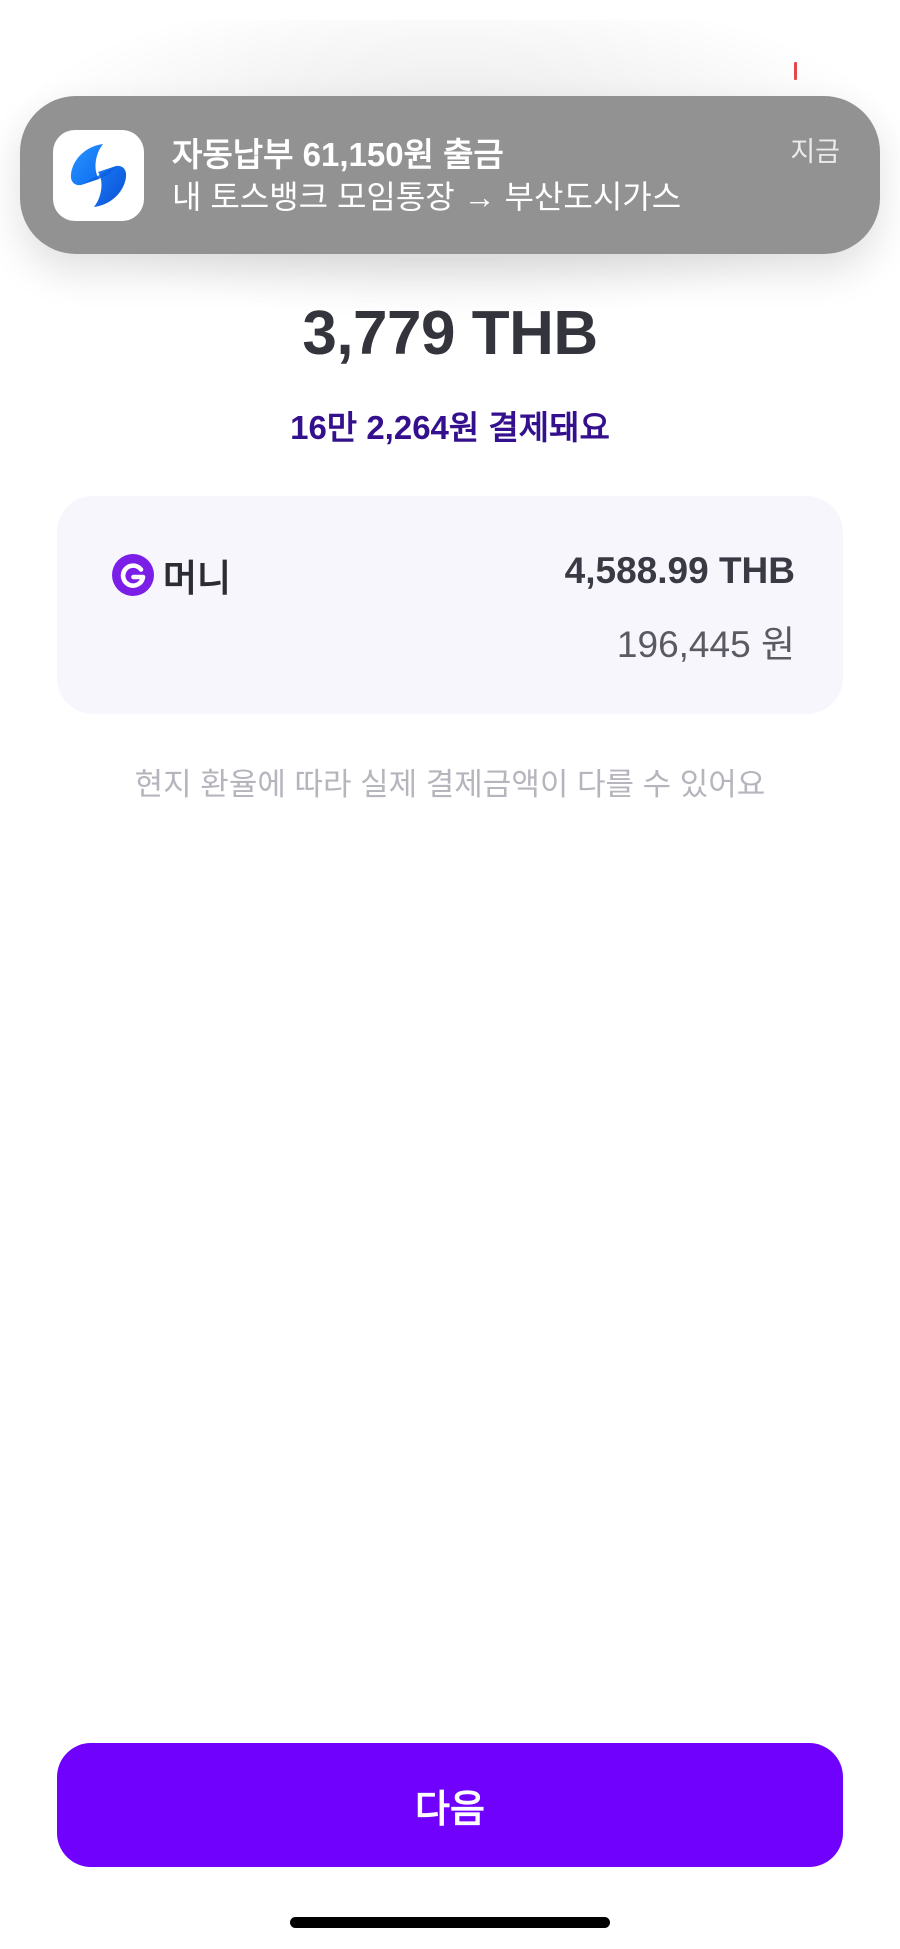  I want to click on notification-banner: 자동납부 61,150원 출금 내 토스뱅크 모임통장 → 부산도시가스 지금, so click(450, 175).